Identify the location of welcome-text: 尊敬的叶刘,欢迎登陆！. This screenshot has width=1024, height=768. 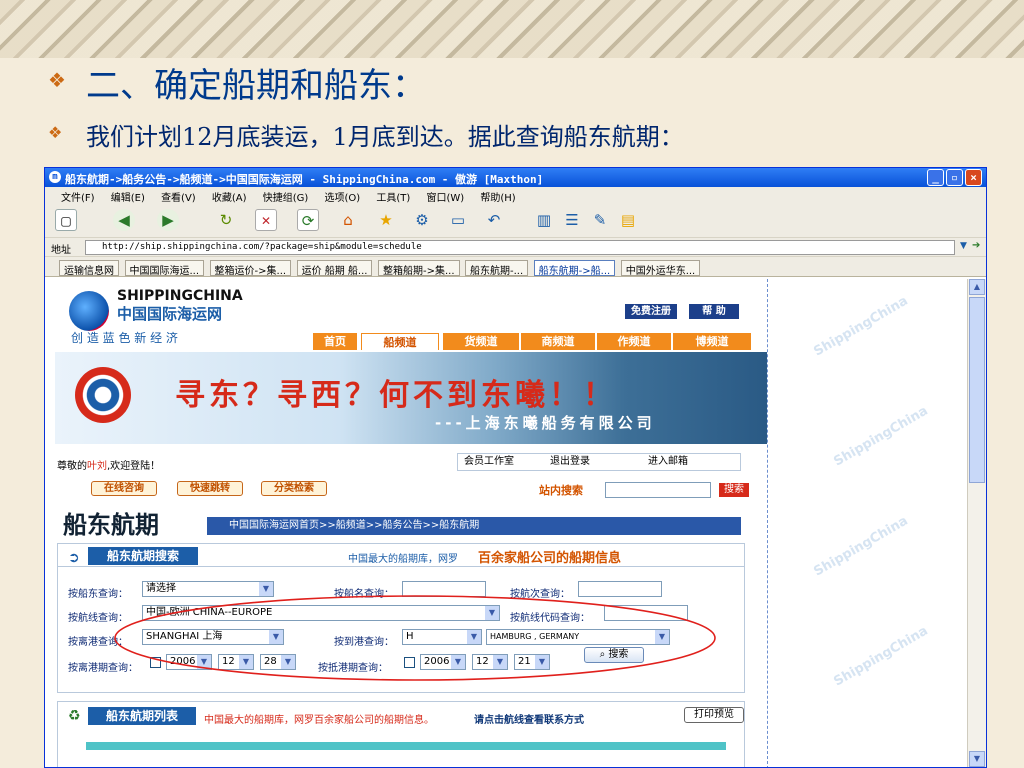
(108, 464).